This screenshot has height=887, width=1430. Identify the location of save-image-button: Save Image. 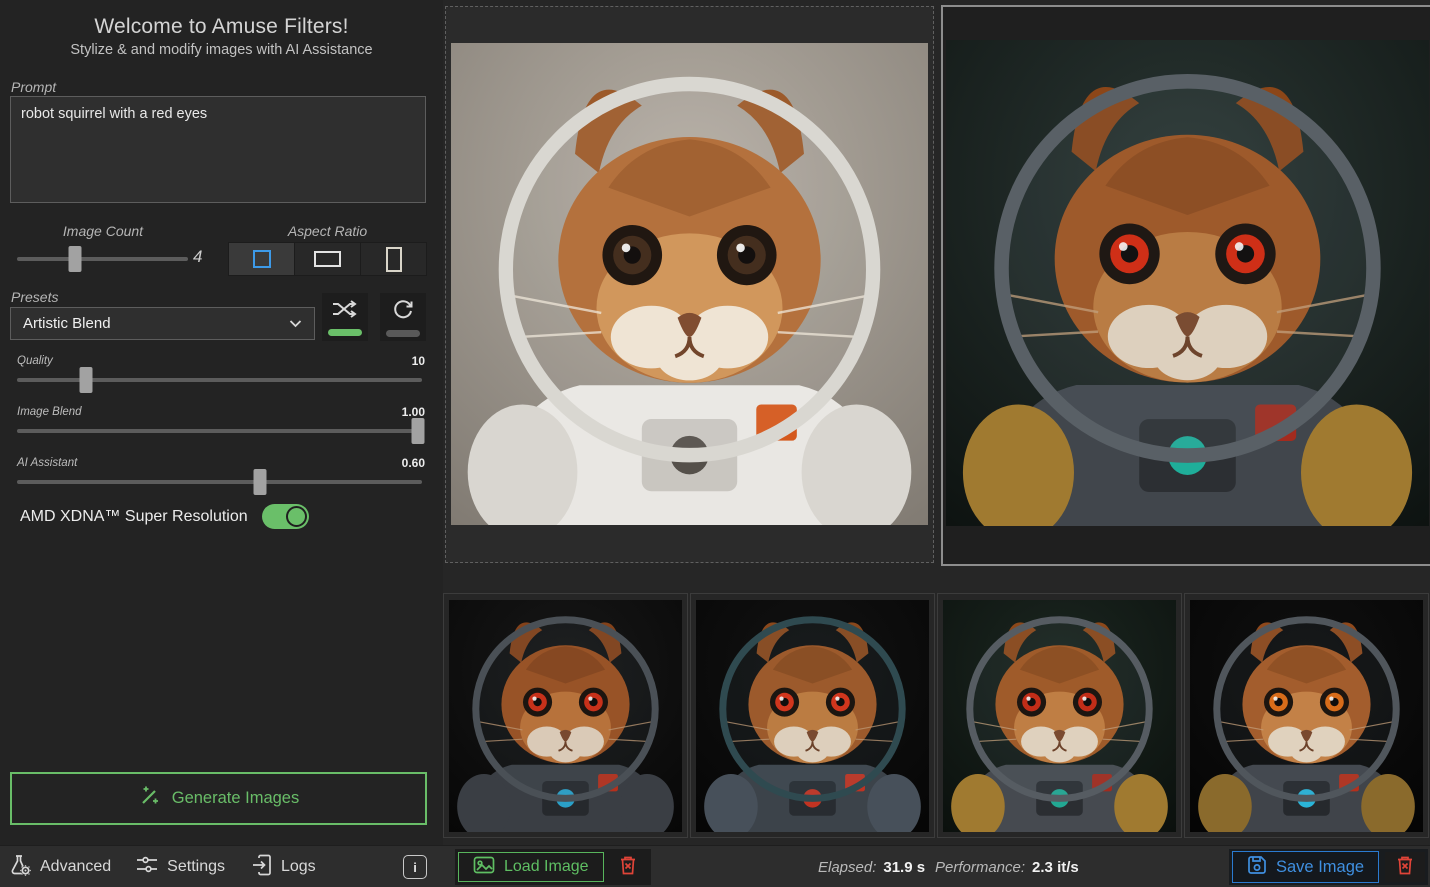
(1306, 867).